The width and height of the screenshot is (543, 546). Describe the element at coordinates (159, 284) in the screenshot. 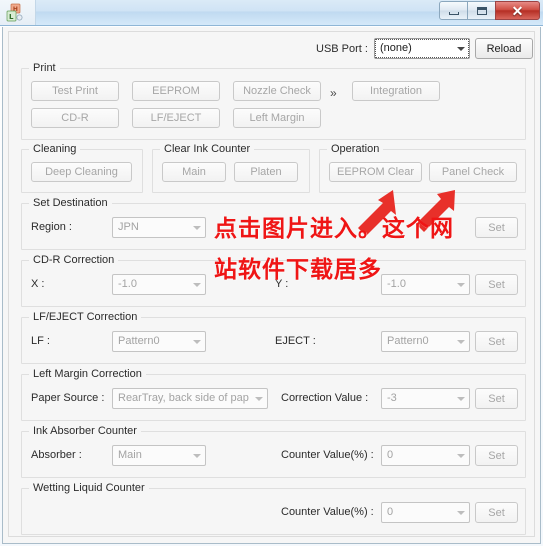

I see `cdr-x-select: -1.0` at that location.